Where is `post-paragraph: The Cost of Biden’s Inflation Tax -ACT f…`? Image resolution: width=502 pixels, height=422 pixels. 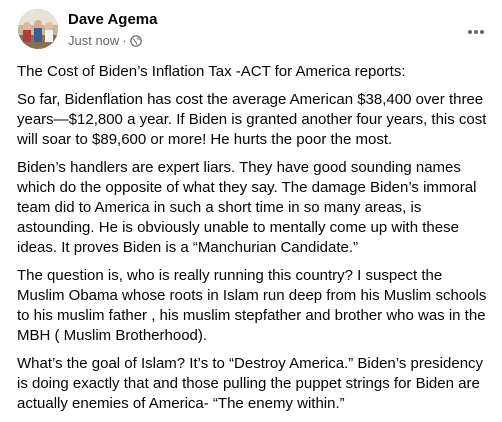 post-paragraph: The Cost of Biden’s Inflation Tax -ACT f… is located at coordinates (211, 71).